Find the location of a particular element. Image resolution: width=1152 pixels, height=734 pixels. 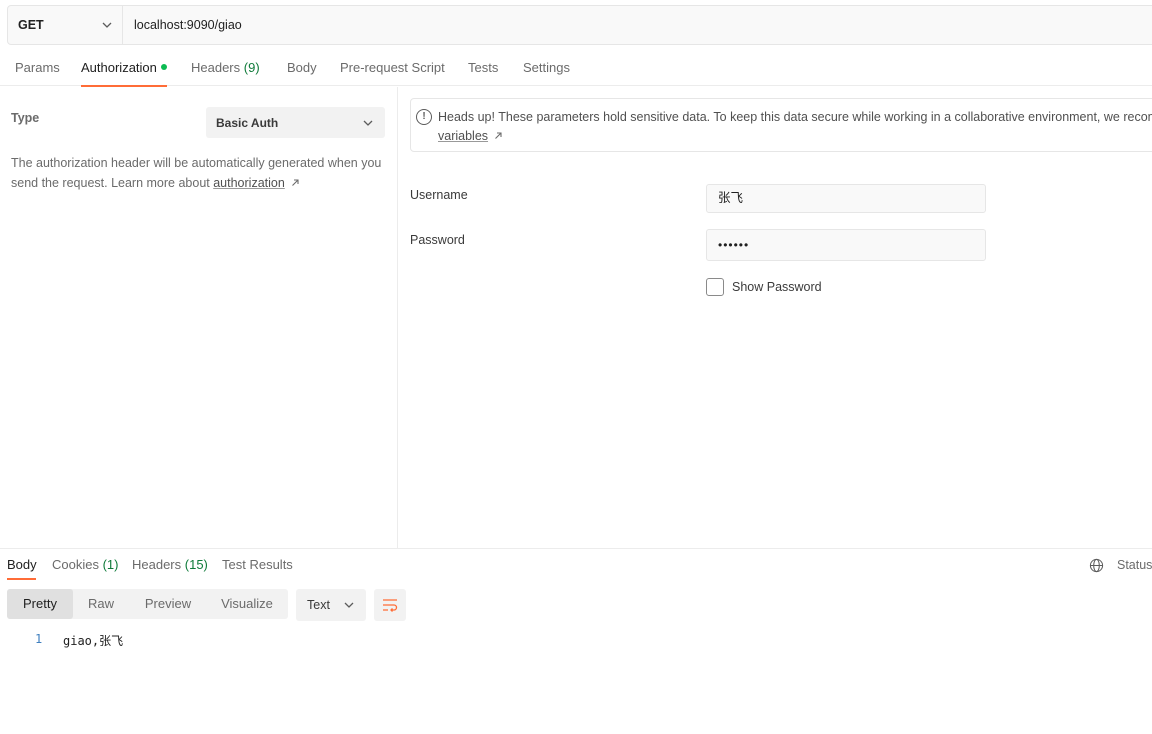

method-label: GET is located at coordinates (31, 25).